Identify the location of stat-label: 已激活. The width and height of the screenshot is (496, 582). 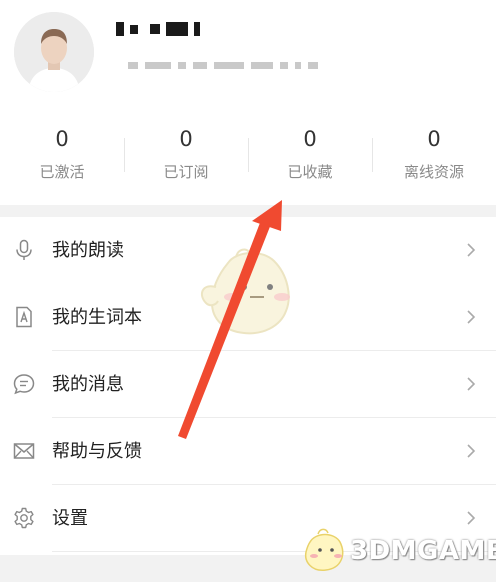
(62, 172).